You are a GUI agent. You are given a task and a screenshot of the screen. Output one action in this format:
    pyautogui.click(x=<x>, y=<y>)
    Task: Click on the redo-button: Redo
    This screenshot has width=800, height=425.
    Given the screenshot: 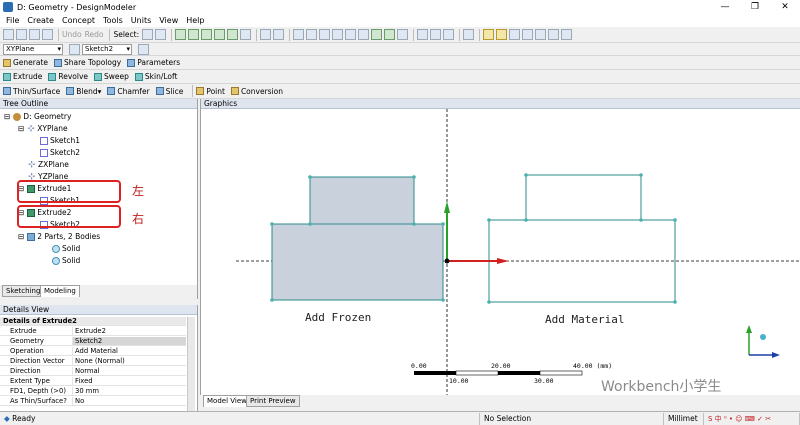 What is the action you would take?
    pyautogui.click(x=94, y=34)
    